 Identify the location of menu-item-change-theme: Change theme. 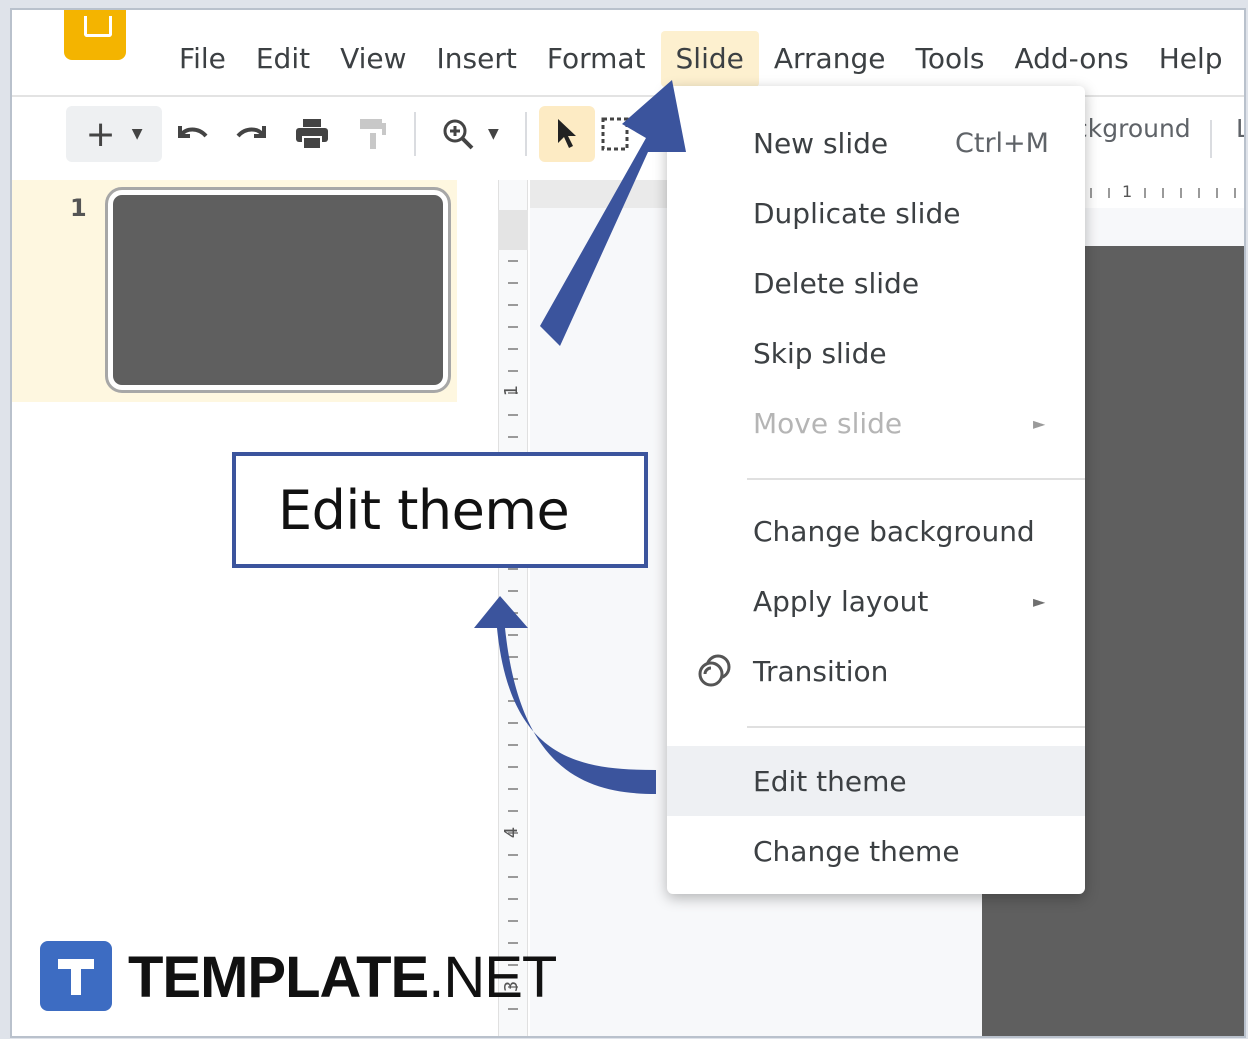
(876, 851).